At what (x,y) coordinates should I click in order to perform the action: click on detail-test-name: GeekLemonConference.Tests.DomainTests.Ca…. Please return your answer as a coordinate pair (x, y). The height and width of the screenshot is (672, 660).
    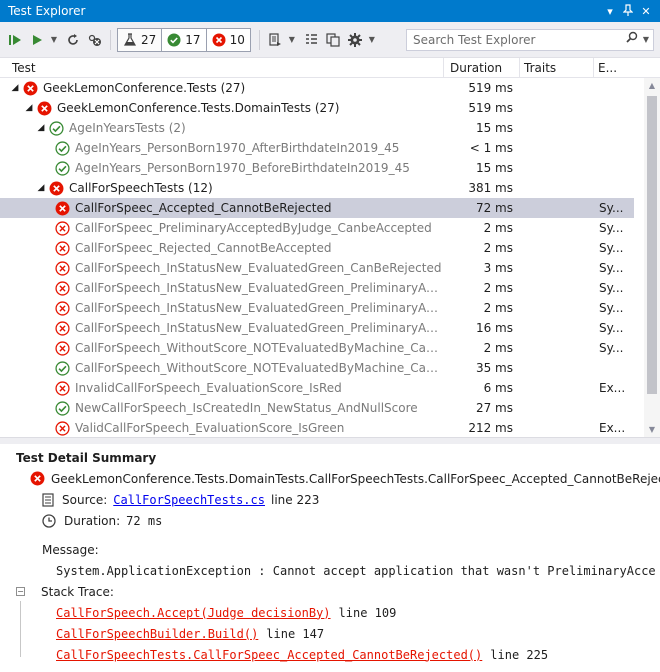
    Looking at the image, I should click on (355, 478).